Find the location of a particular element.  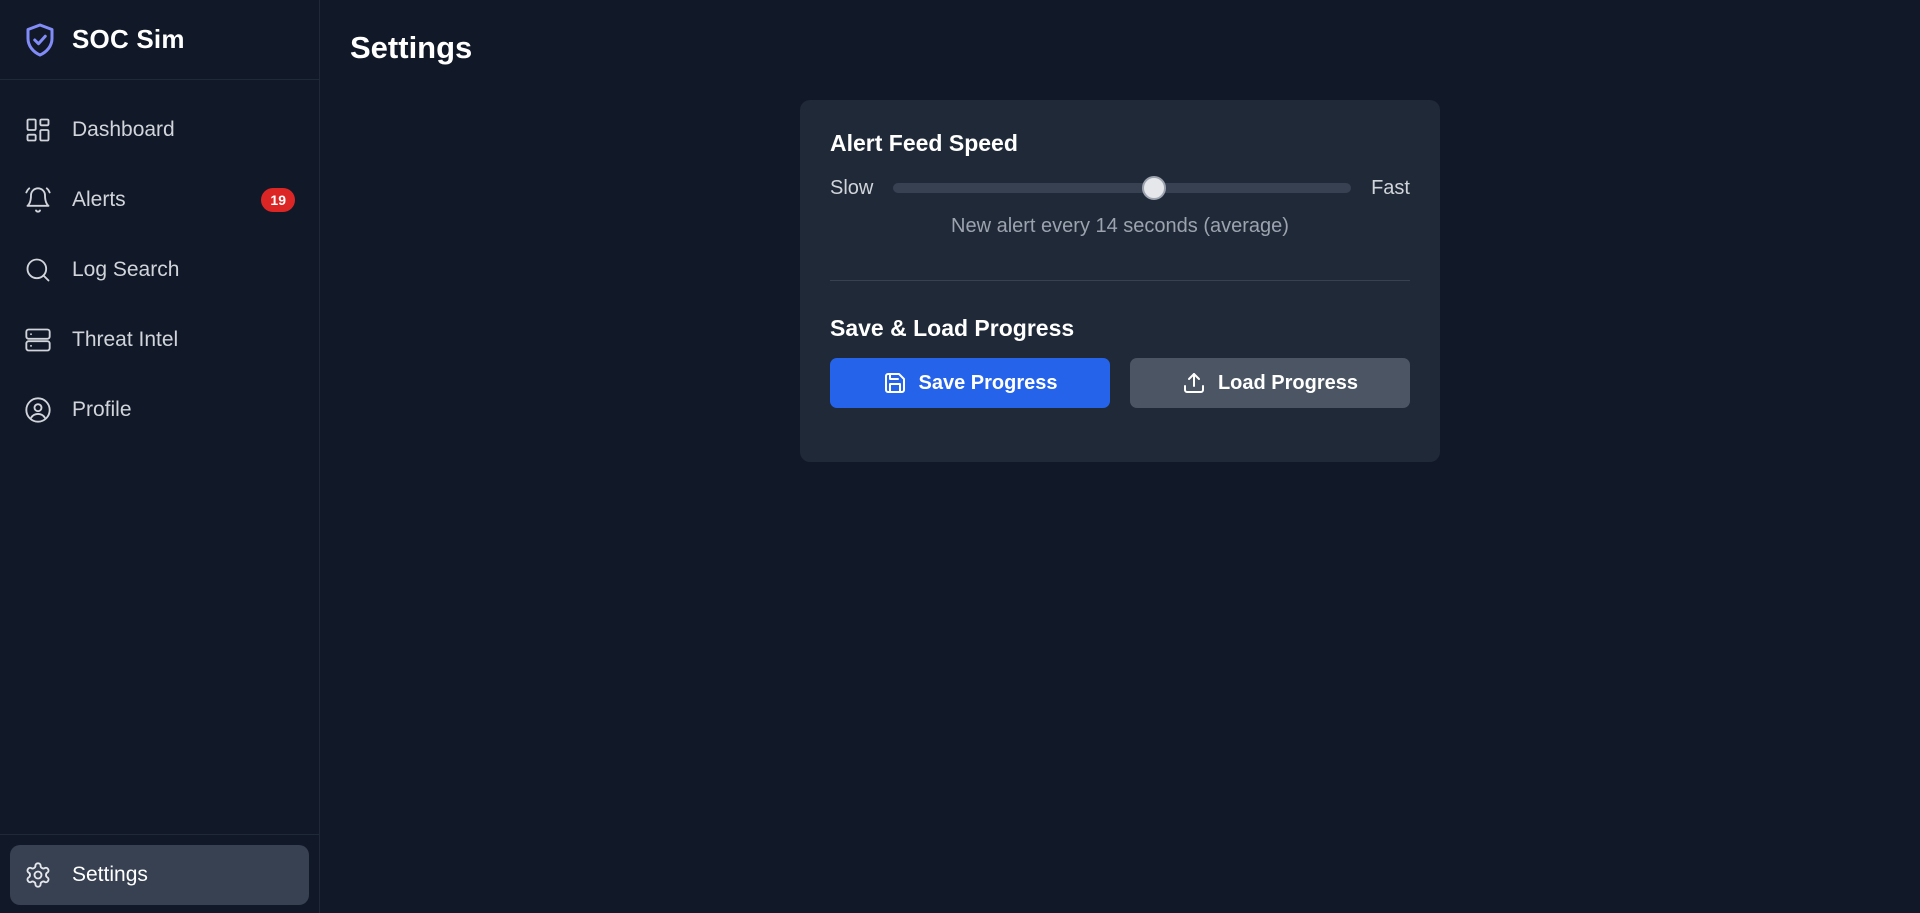

alert-speed-caption: New alert every 14 seconds (average) is located at coordinates (1120, 226).